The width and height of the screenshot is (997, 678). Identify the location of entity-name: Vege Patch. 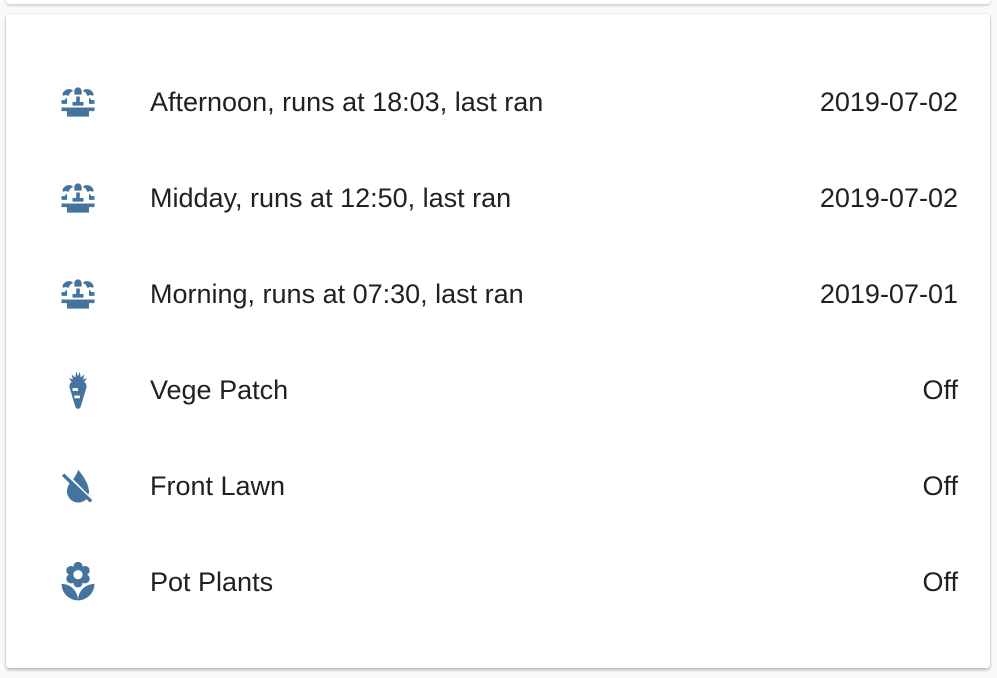
(219, 390).